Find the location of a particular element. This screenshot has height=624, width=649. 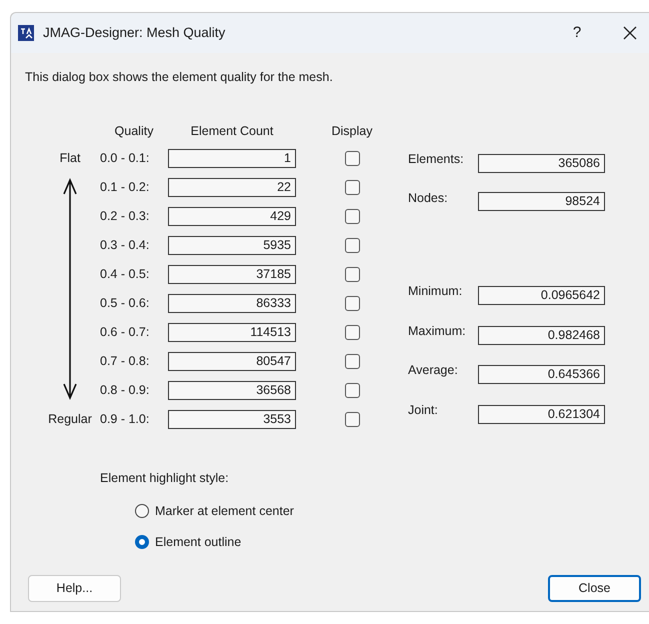

flat-label: Flat is located at coordinates (70, 158).